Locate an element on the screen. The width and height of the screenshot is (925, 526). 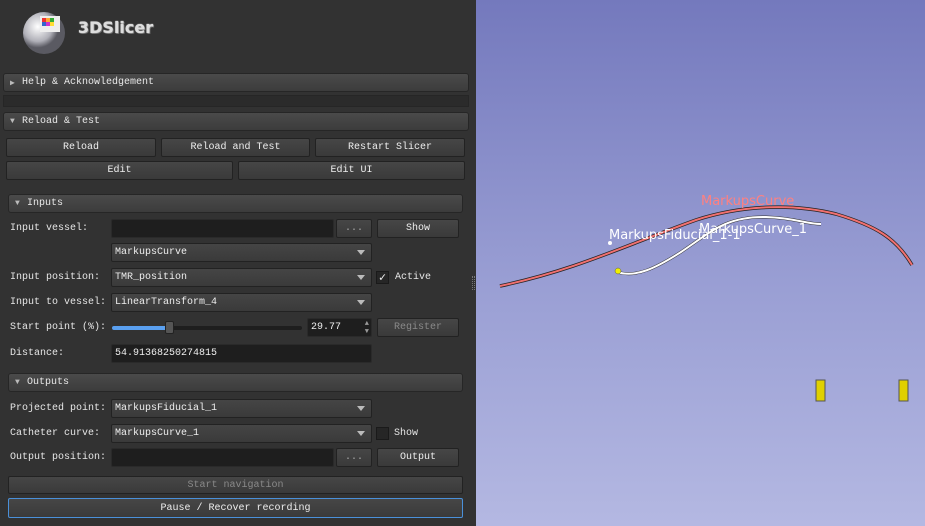
input-to-vessel-select: LinearTransform_4 is located at coordinates (241, 302).